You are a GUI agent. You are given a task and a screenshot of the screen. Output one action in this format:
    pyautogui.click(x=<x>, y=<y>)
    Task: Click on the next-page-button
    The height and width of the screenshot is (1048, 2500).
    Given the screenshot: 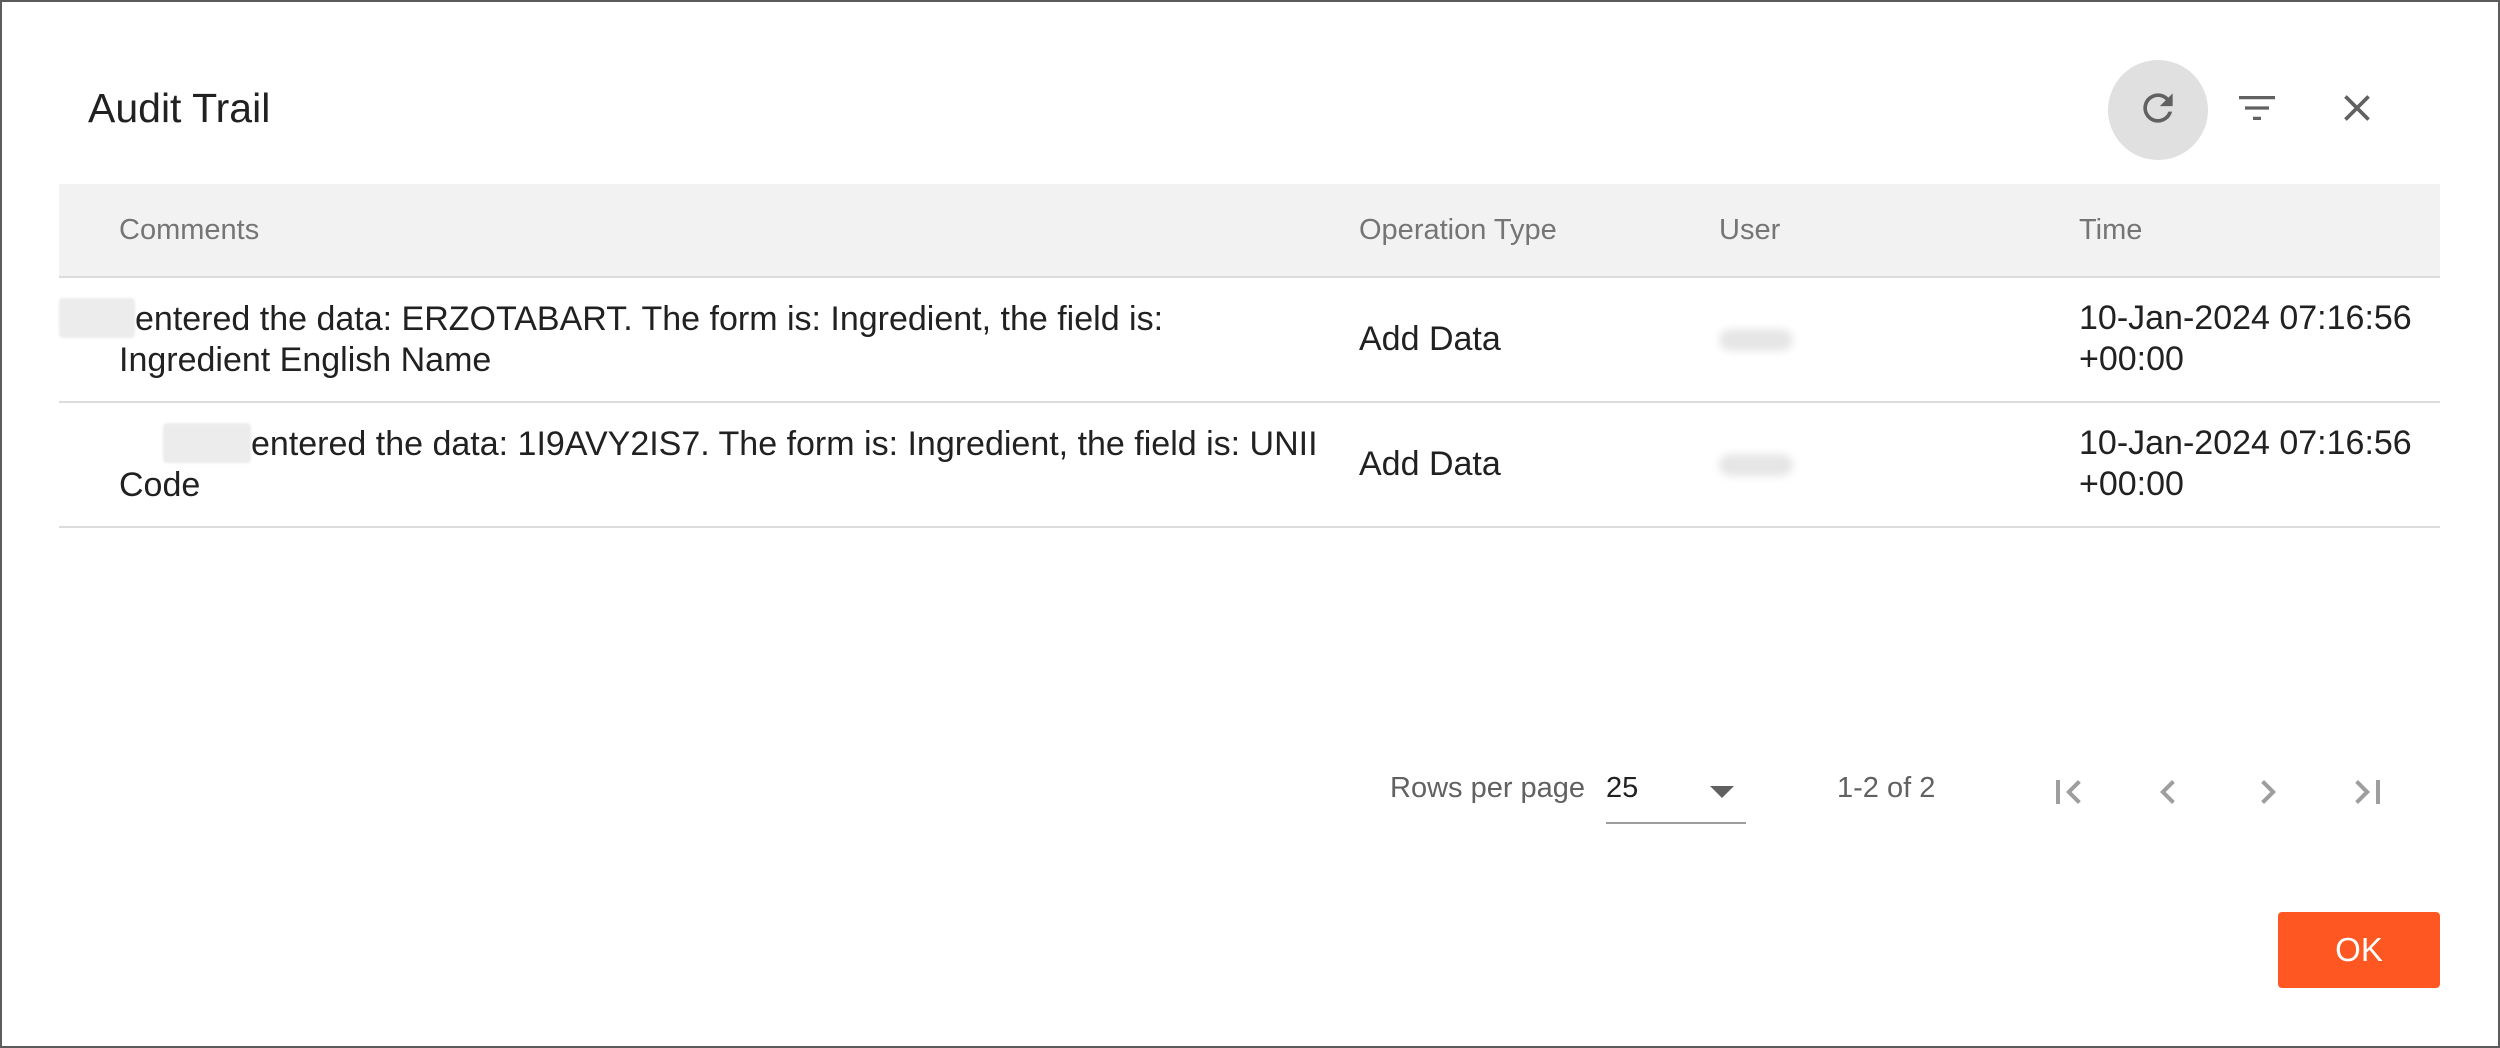 What is the action you would take?
    pyautogui.click(x=2268, y=794)
    